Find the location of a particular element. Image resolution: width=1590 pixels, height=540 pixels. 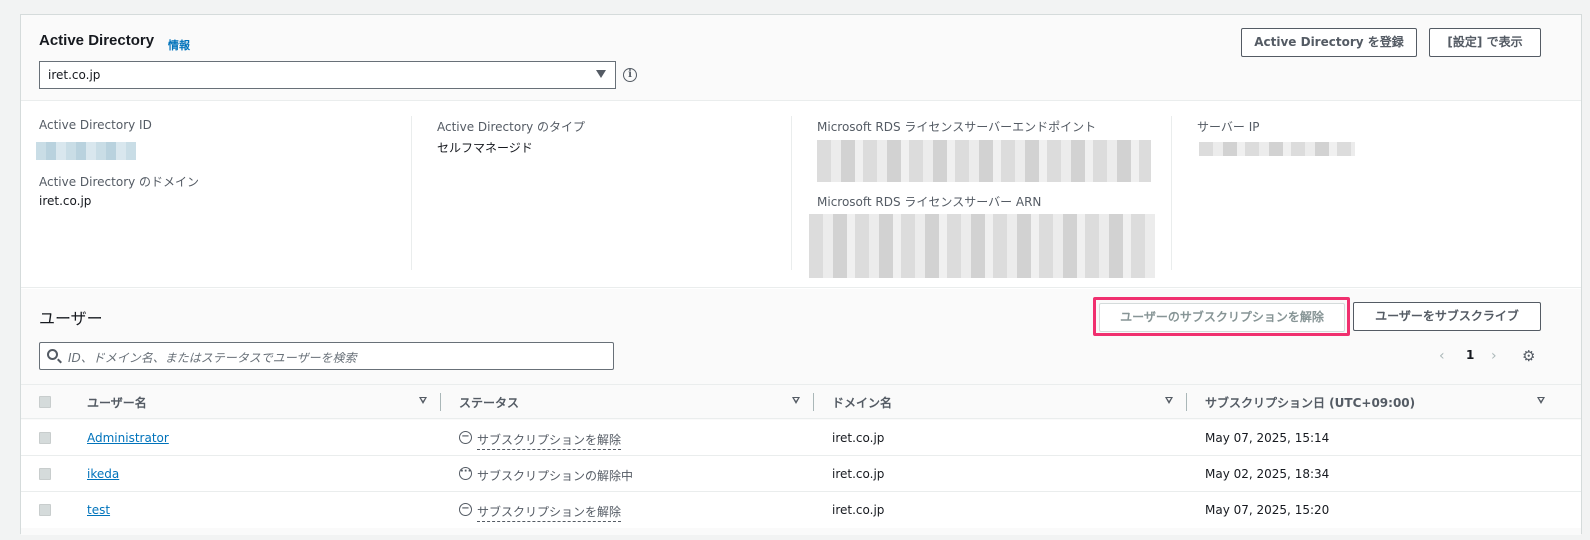

date-cell: May 02, 2025, 18:34 is located at coordinates (1267, 474).